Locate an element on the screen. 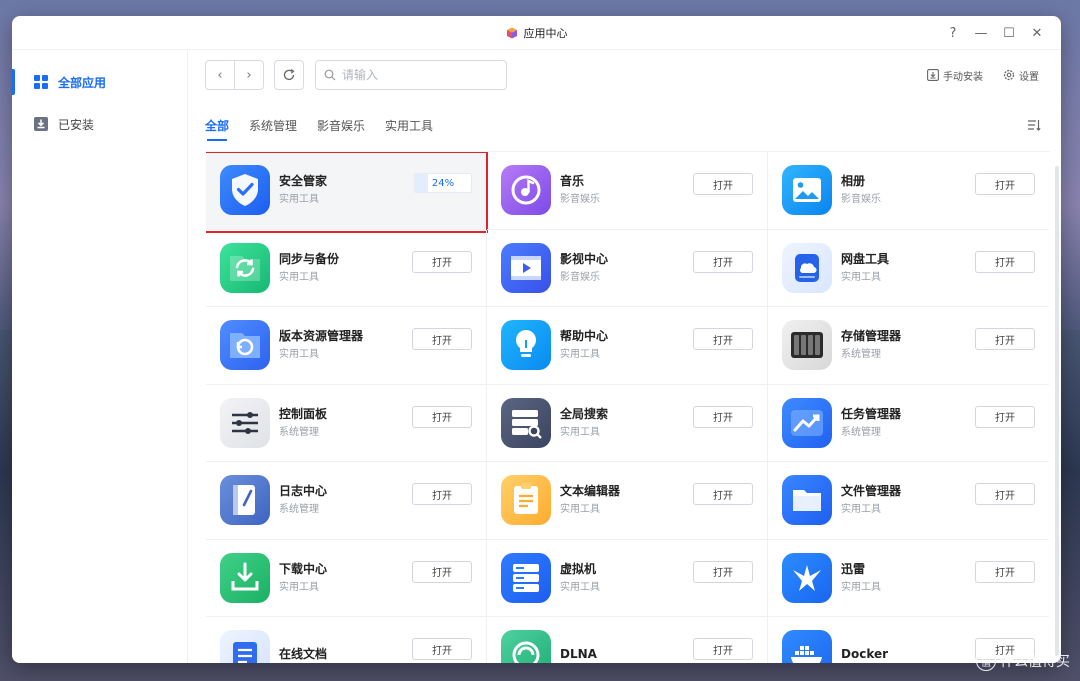 The height and width of the screenshot is (681, 1080). lightbulb-icon is located at coordinates (526, 345).